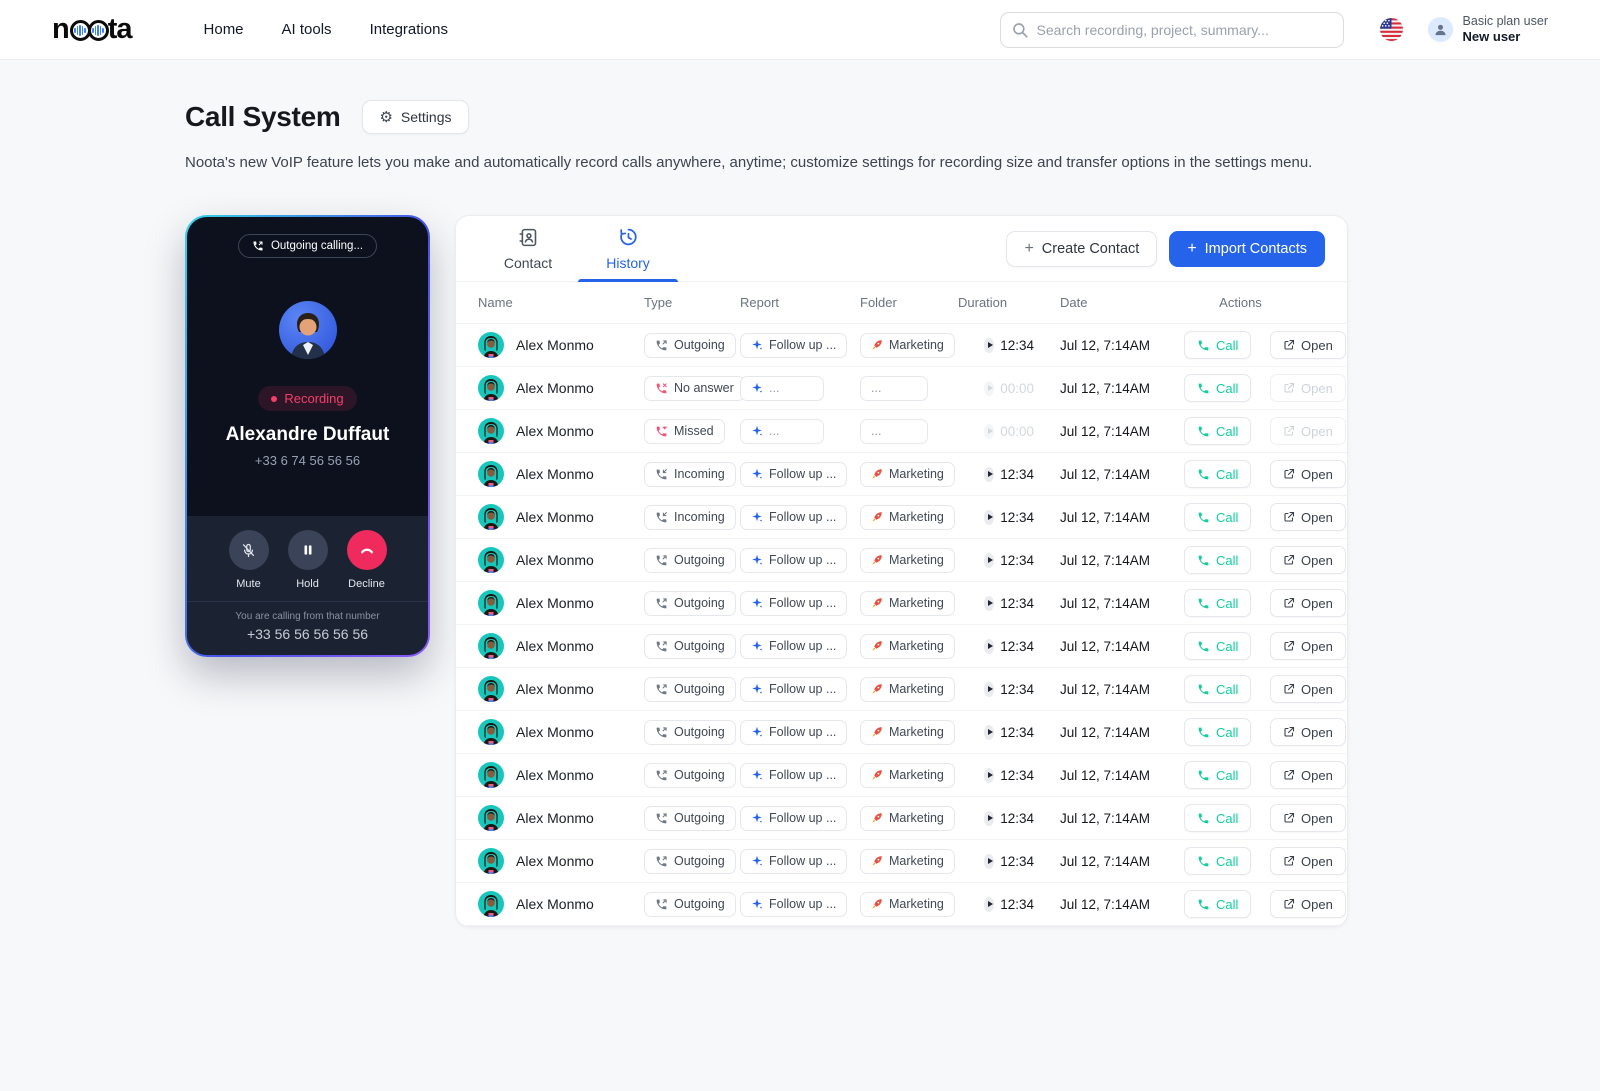 The image size is (1600, 1091). What do you see at coordinates (684, 431) in the screenshot?
I see `call-type-badge: Missed` at bounding box center [684, 431].